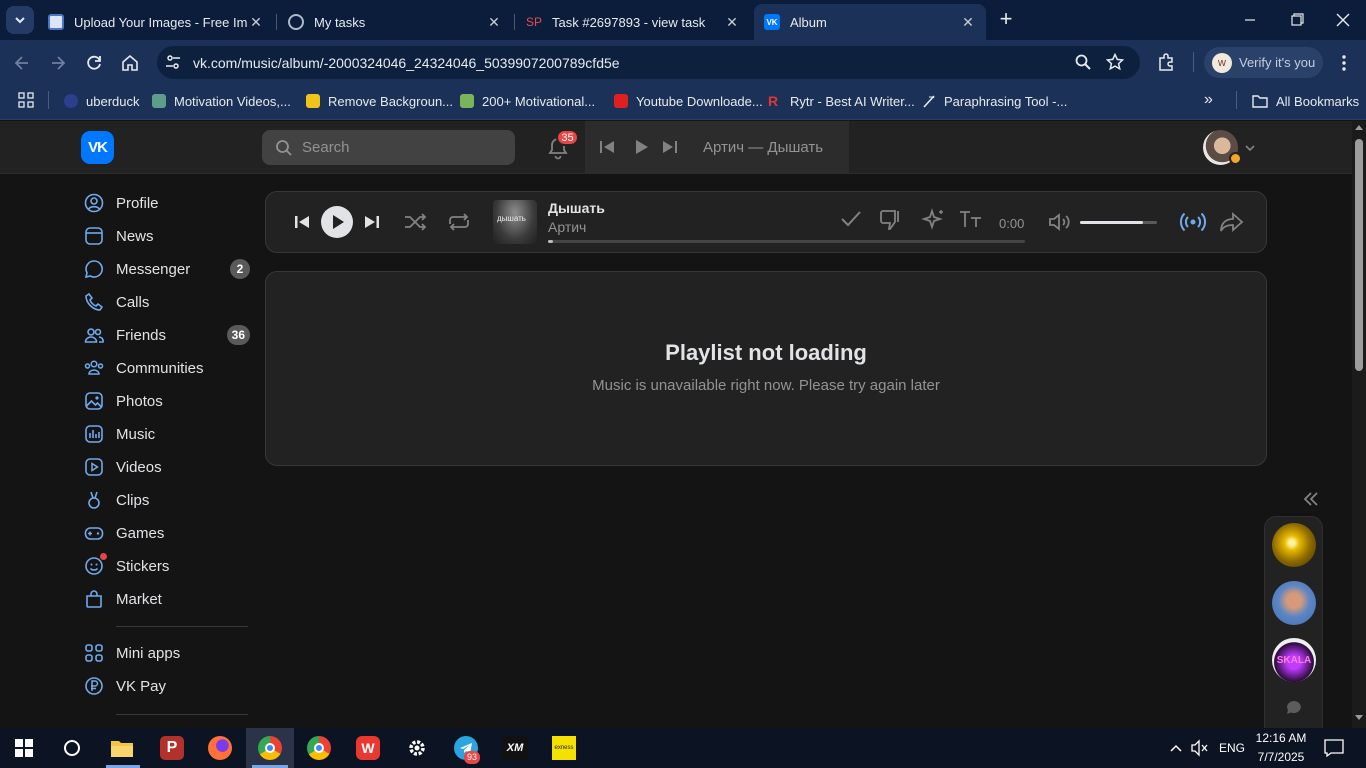  What do you see at coordinates (870, 22) in the screenshot?
I see `tab-album: VK Album ✕` at bounding box center [870, 22].